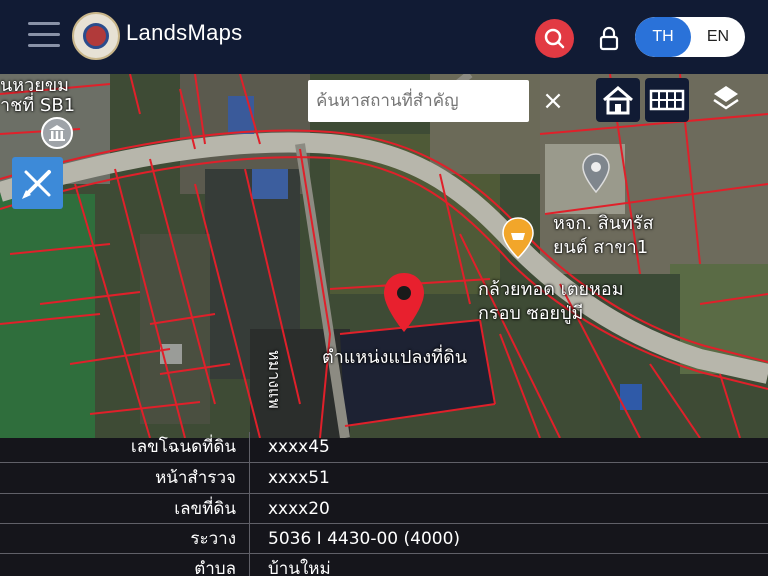 The image size is (768, 576). What do you see at coordinates (601, 247) in the screenshot?
I see `map-label-bank-2: ยนต์ สาขา1` at bounding box center [601, 247].